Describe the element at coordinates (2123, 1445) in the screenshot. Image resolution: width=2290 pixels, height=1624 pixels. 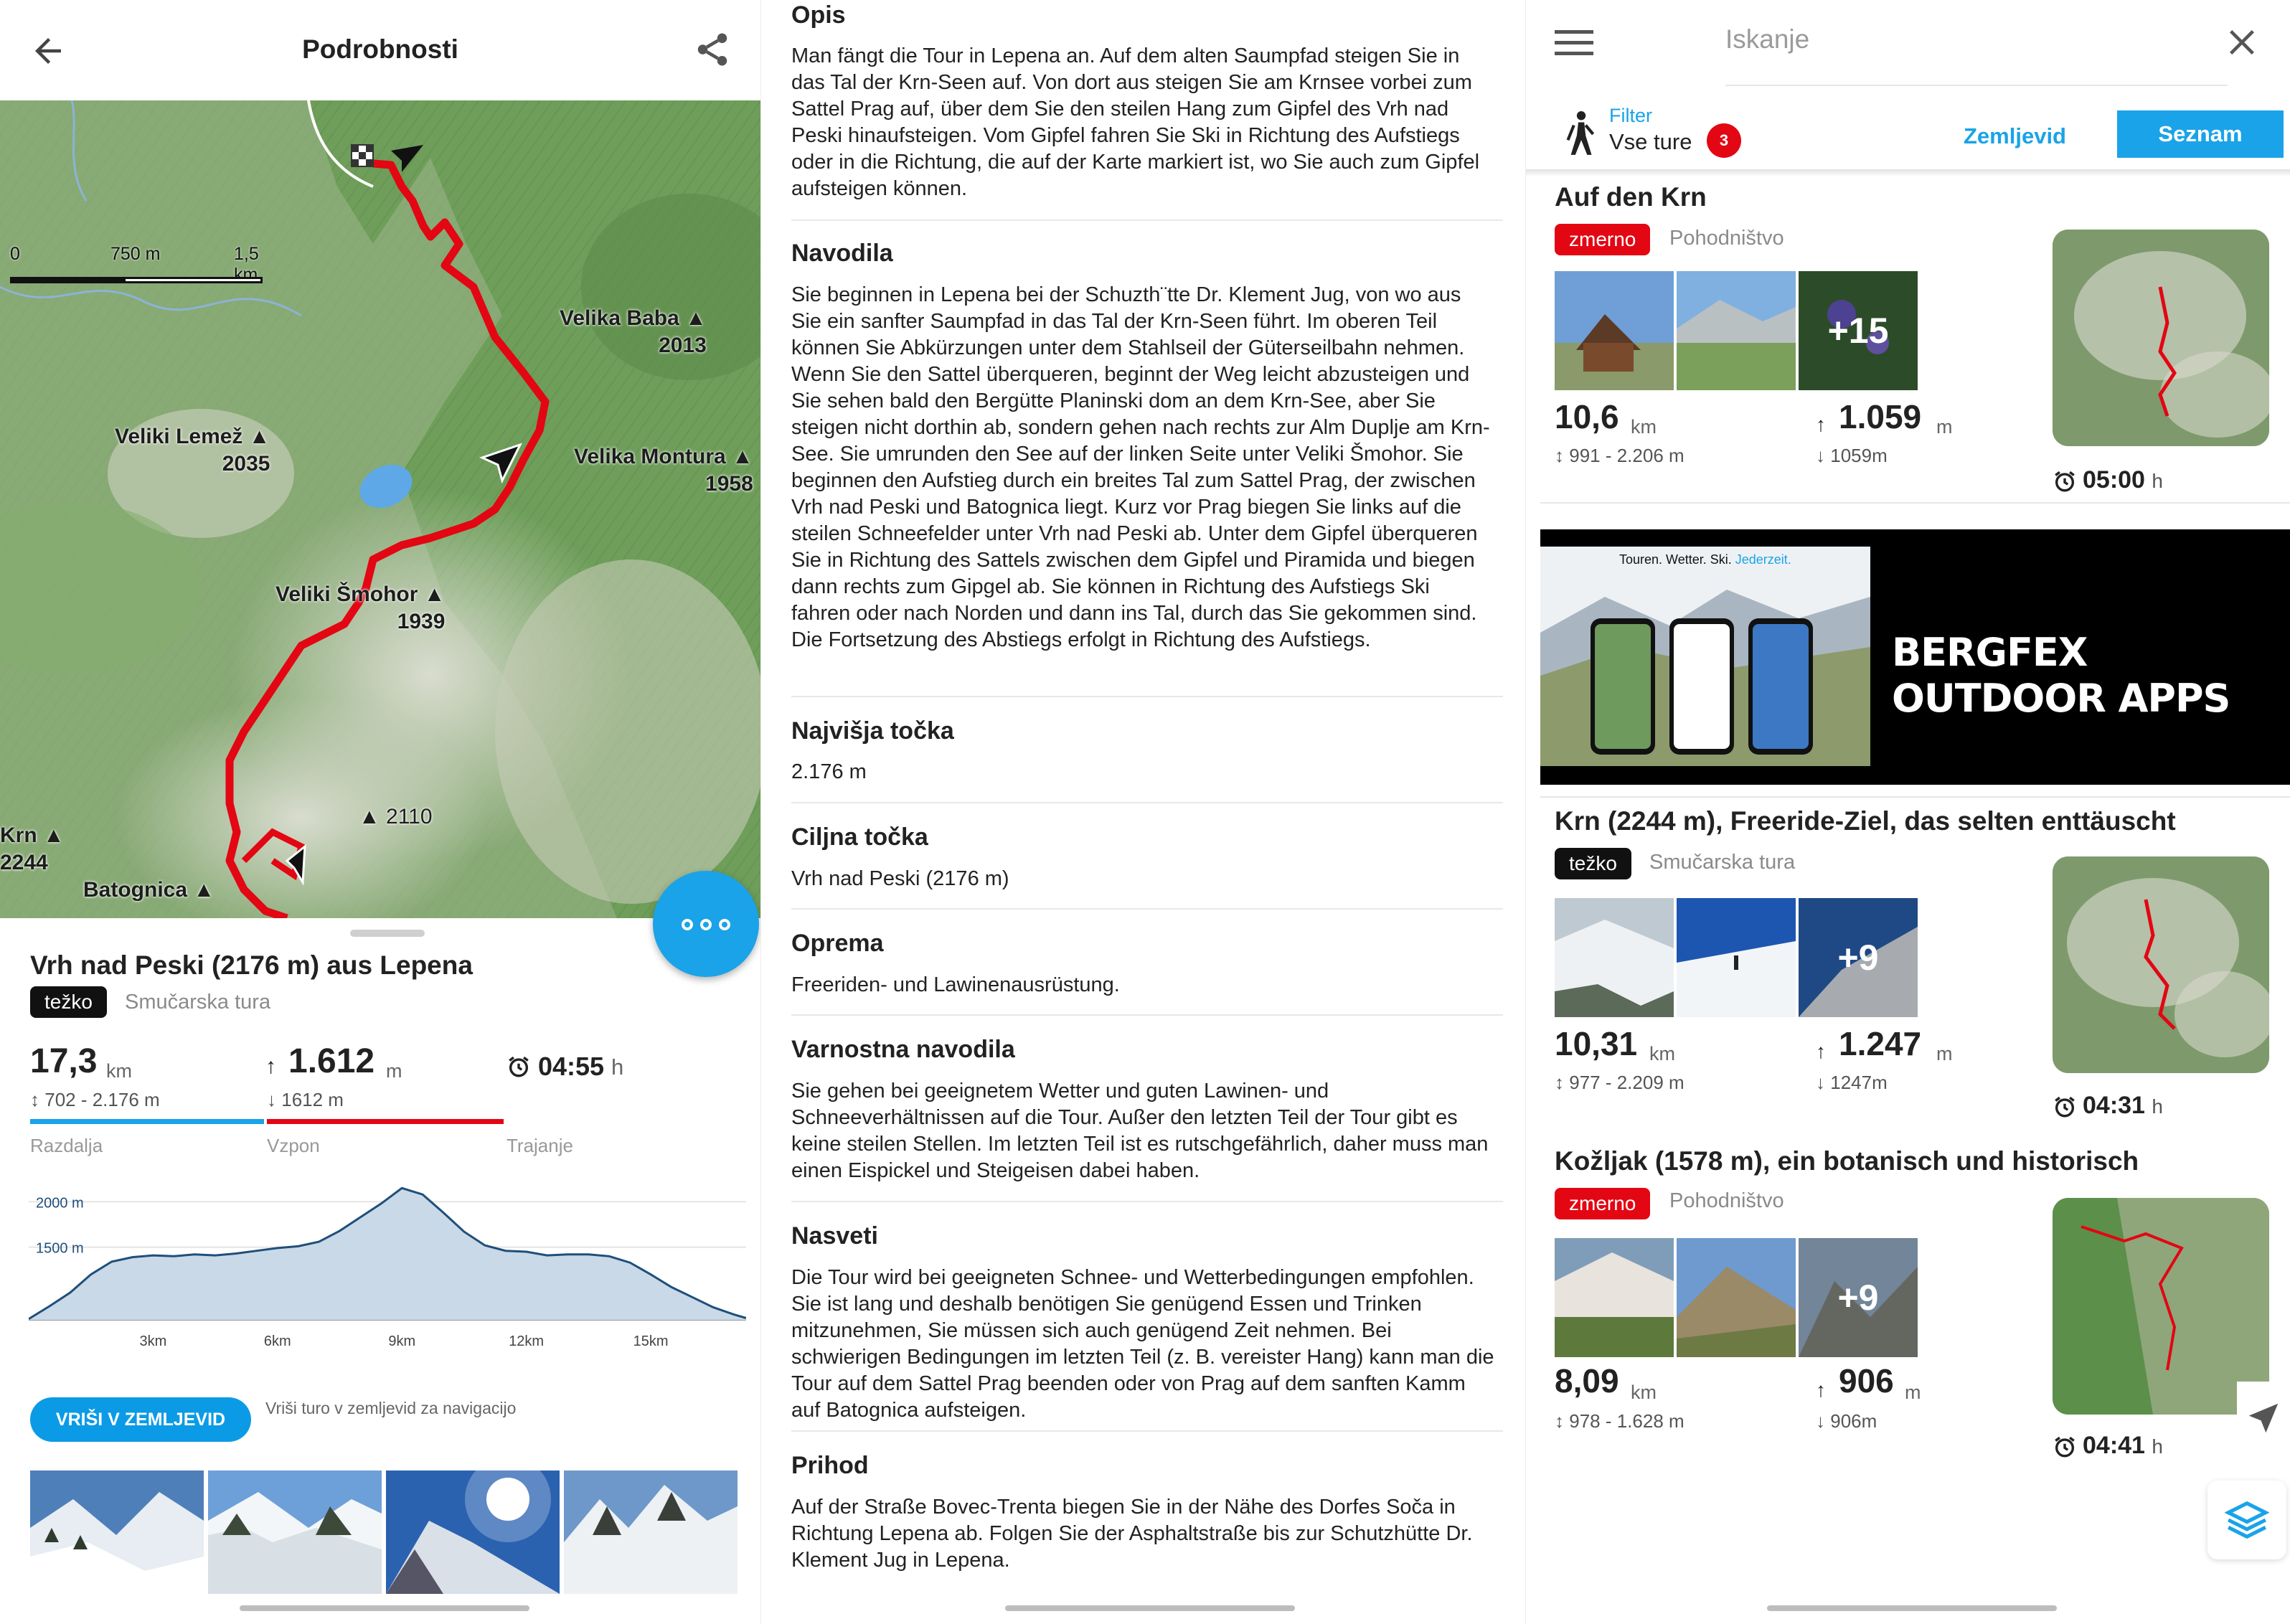
I see `duration-value: 04:41 h` at that location.